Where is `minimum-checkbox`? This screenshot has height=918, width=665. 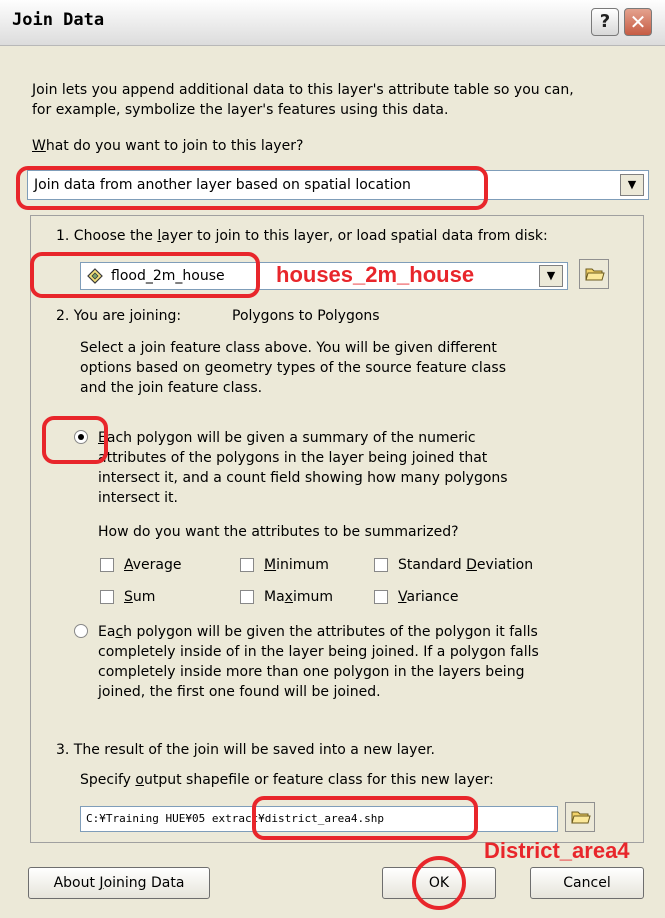
minimum-checkbox is located at coordinates (247, 565).